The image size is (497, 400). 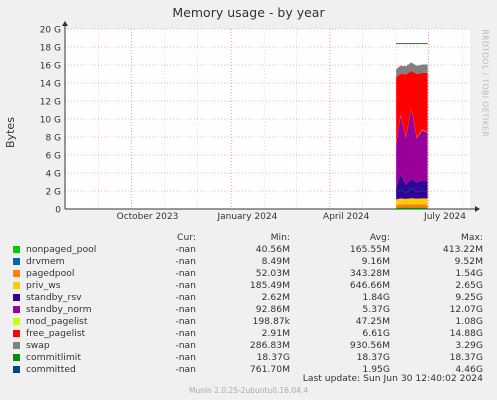 I want to click on y-tick-label: 20 G, so click(x=50, y=31).